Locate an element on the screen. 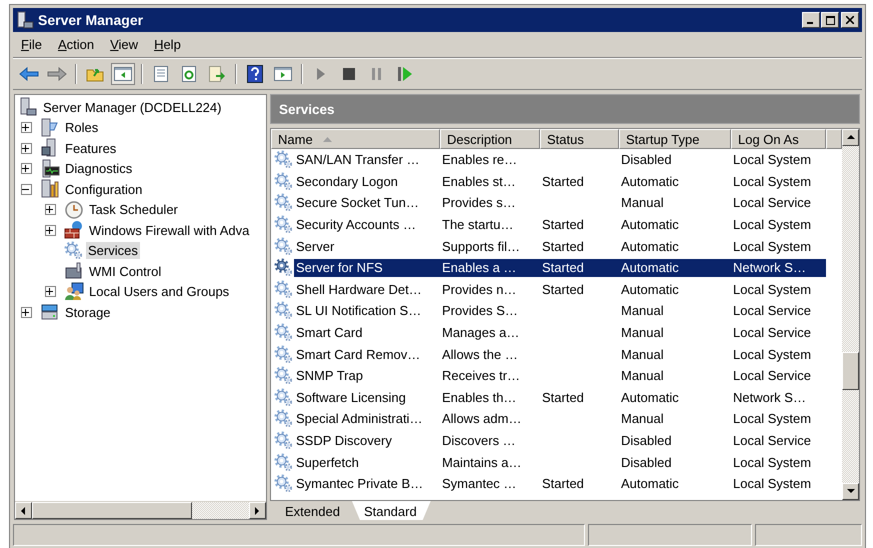 This screenshot has width=873, height=548. service-row: Special Administrati… Allows adm… Manual Local System is located at coordinates (560, 419).